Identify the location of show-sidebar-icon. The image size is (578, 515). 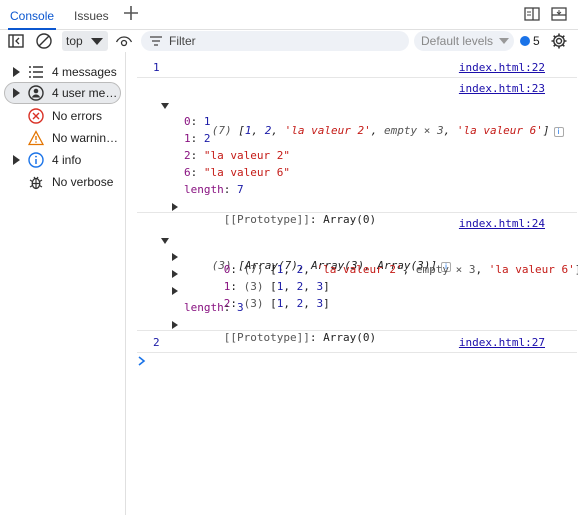
(16, 41).